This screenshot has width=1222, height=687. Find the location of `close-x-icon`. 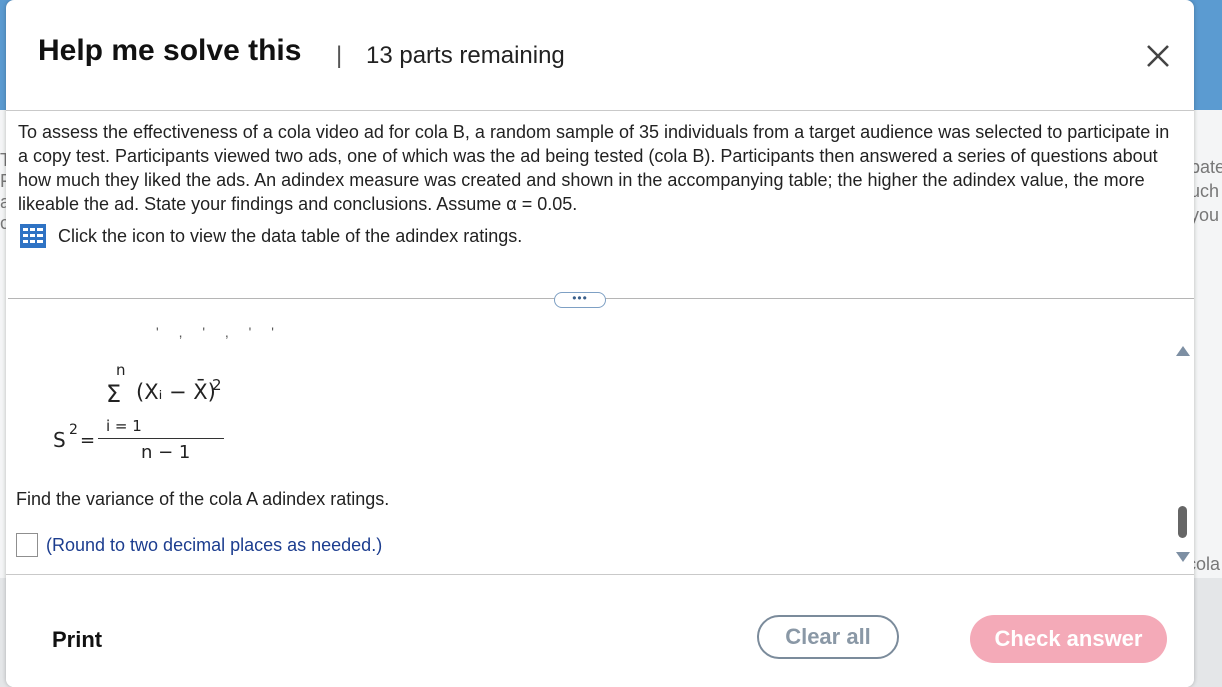

close-x-icon is located at coordinates (1158, 56).